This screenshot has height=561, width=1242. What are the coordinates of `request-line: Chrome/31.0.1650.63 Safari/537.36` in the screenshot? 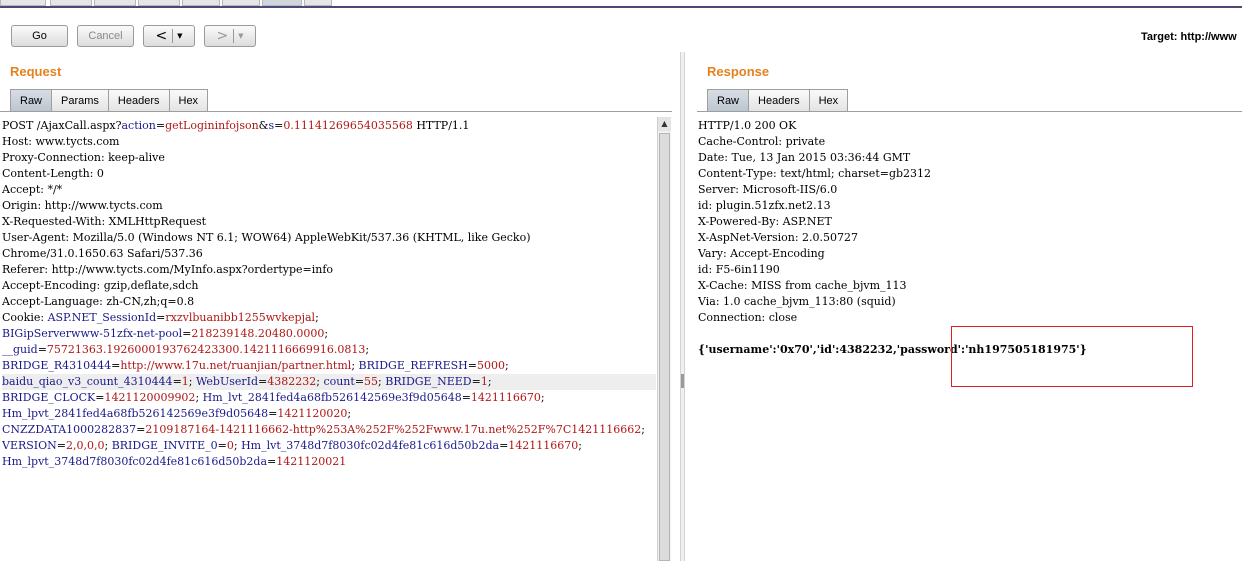 It's located at (329, 254).